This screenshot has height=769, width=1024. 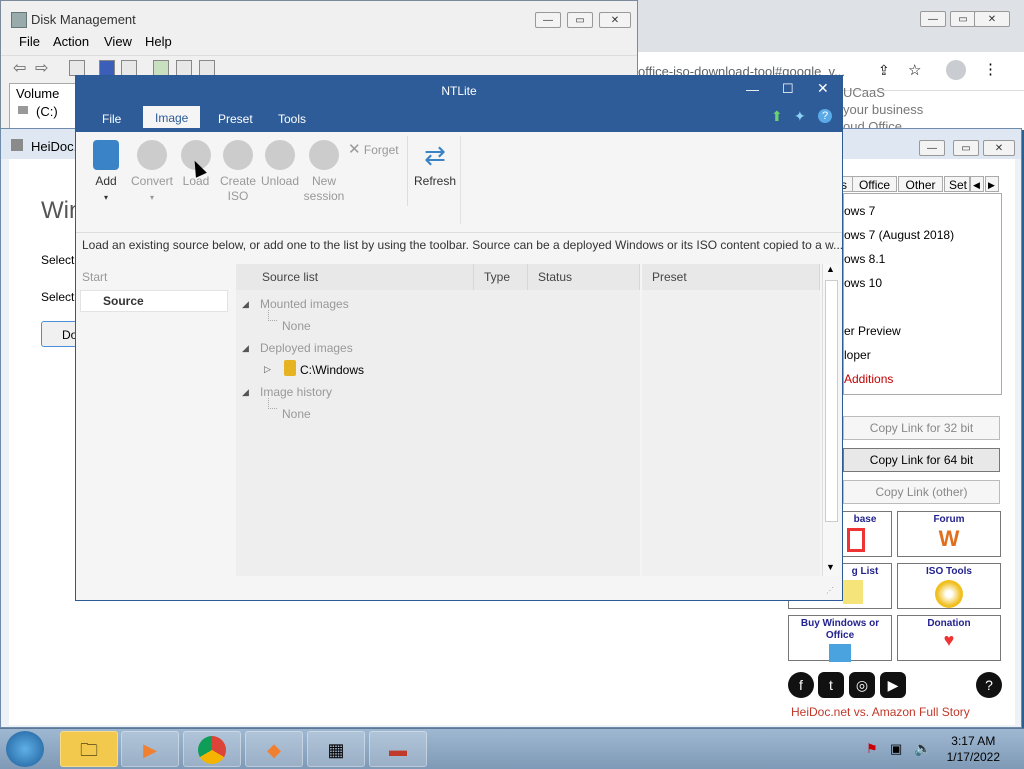 What do you see at coordinates (207, 68) in the screenshot?
I see `settings-icon` at bounding box center [207, 68].